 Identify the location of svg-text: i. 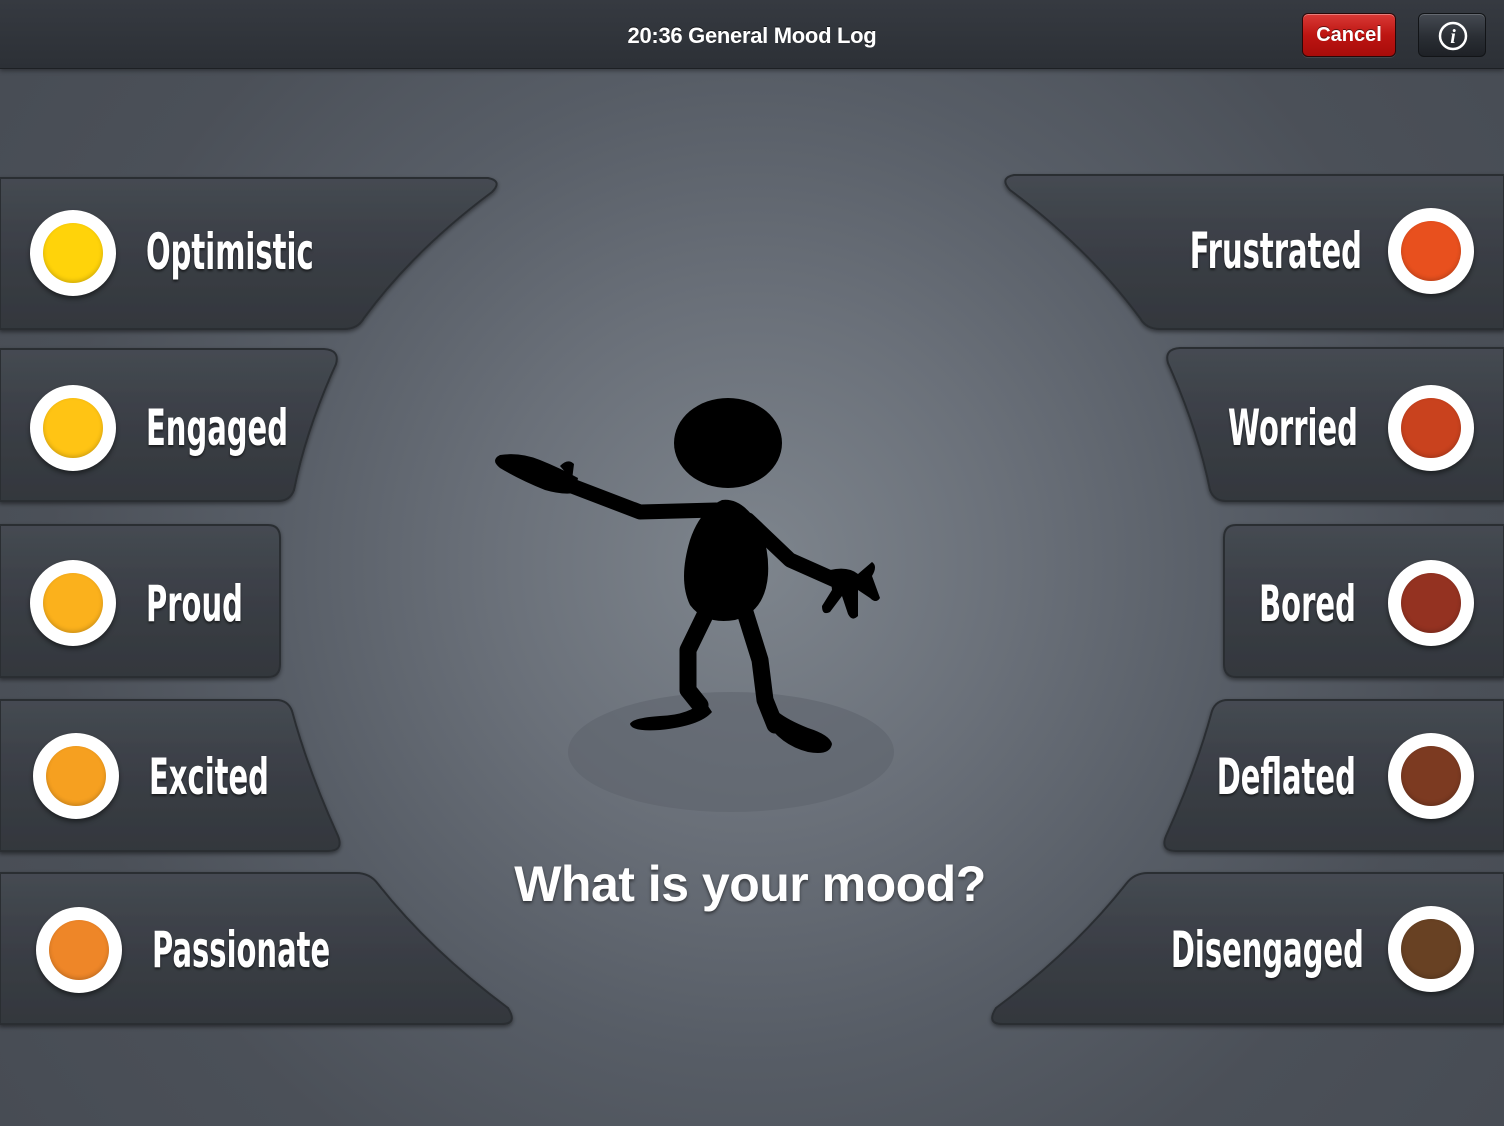
(1453, 37).